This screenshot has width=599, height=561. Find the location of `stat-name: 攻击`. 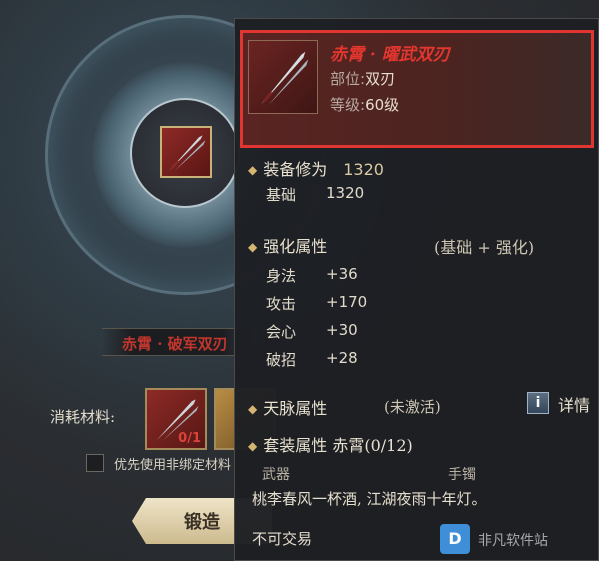

stat-name: 攻击 is located at coordinates (281, 304).